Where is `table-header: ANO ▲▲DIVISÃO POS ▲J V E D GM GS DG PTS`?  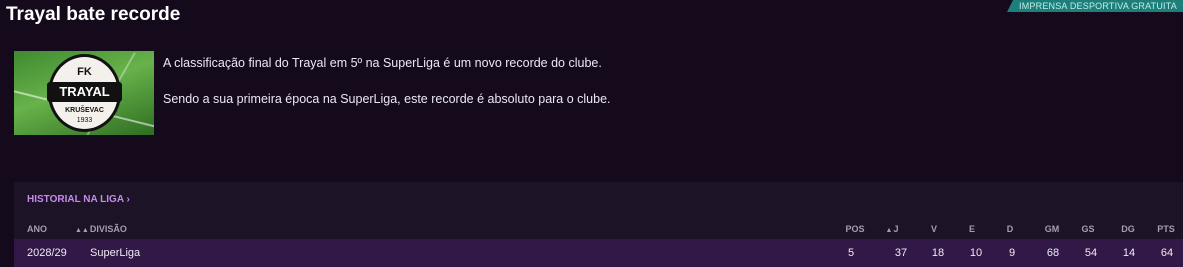 table-header: ANO ▲▲DIVISÃO POS ▲J V E D GM GS DG PTS is located at coordinates (598, 229).